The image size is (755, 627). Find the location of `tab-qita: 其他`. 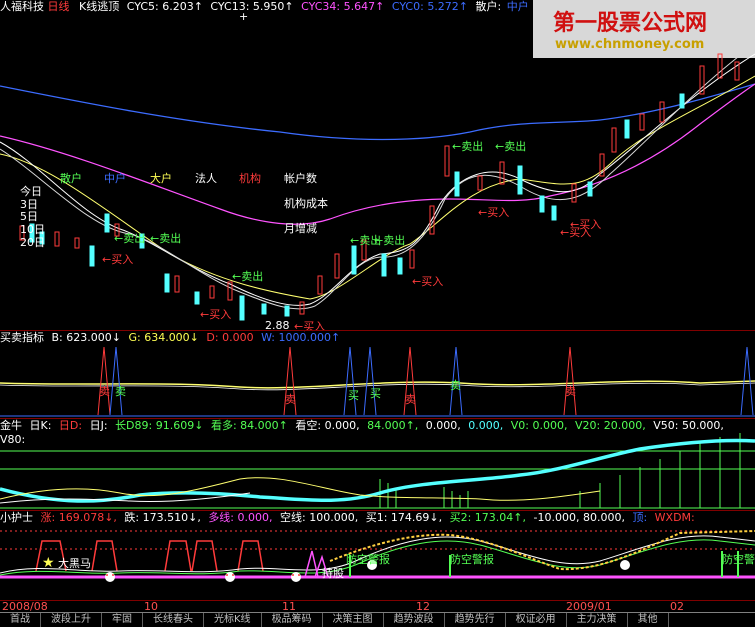

tab-qita: 其他 is located at coordinates (648, 620).